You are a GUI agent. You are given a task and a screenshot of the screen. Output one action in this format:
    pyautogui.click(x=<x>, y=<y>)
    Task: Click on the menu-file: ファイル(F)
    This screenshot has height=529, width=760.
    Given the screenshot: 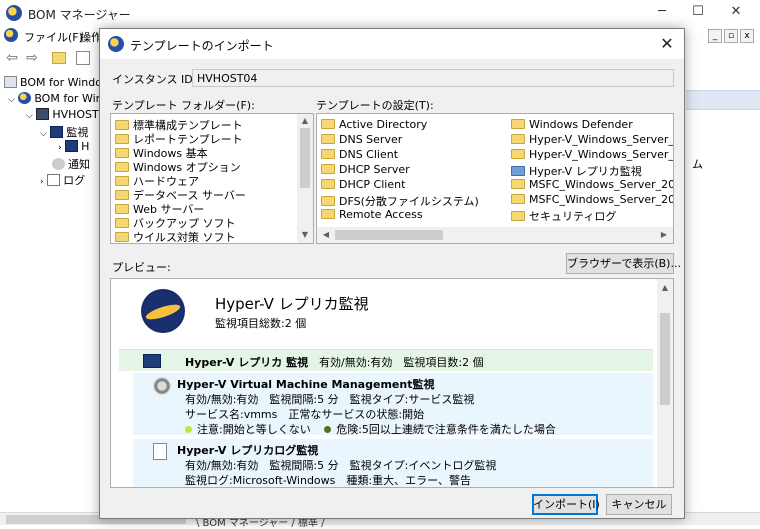 What is the action you would take?
    pyautogui.click(x=53, y=37)
    